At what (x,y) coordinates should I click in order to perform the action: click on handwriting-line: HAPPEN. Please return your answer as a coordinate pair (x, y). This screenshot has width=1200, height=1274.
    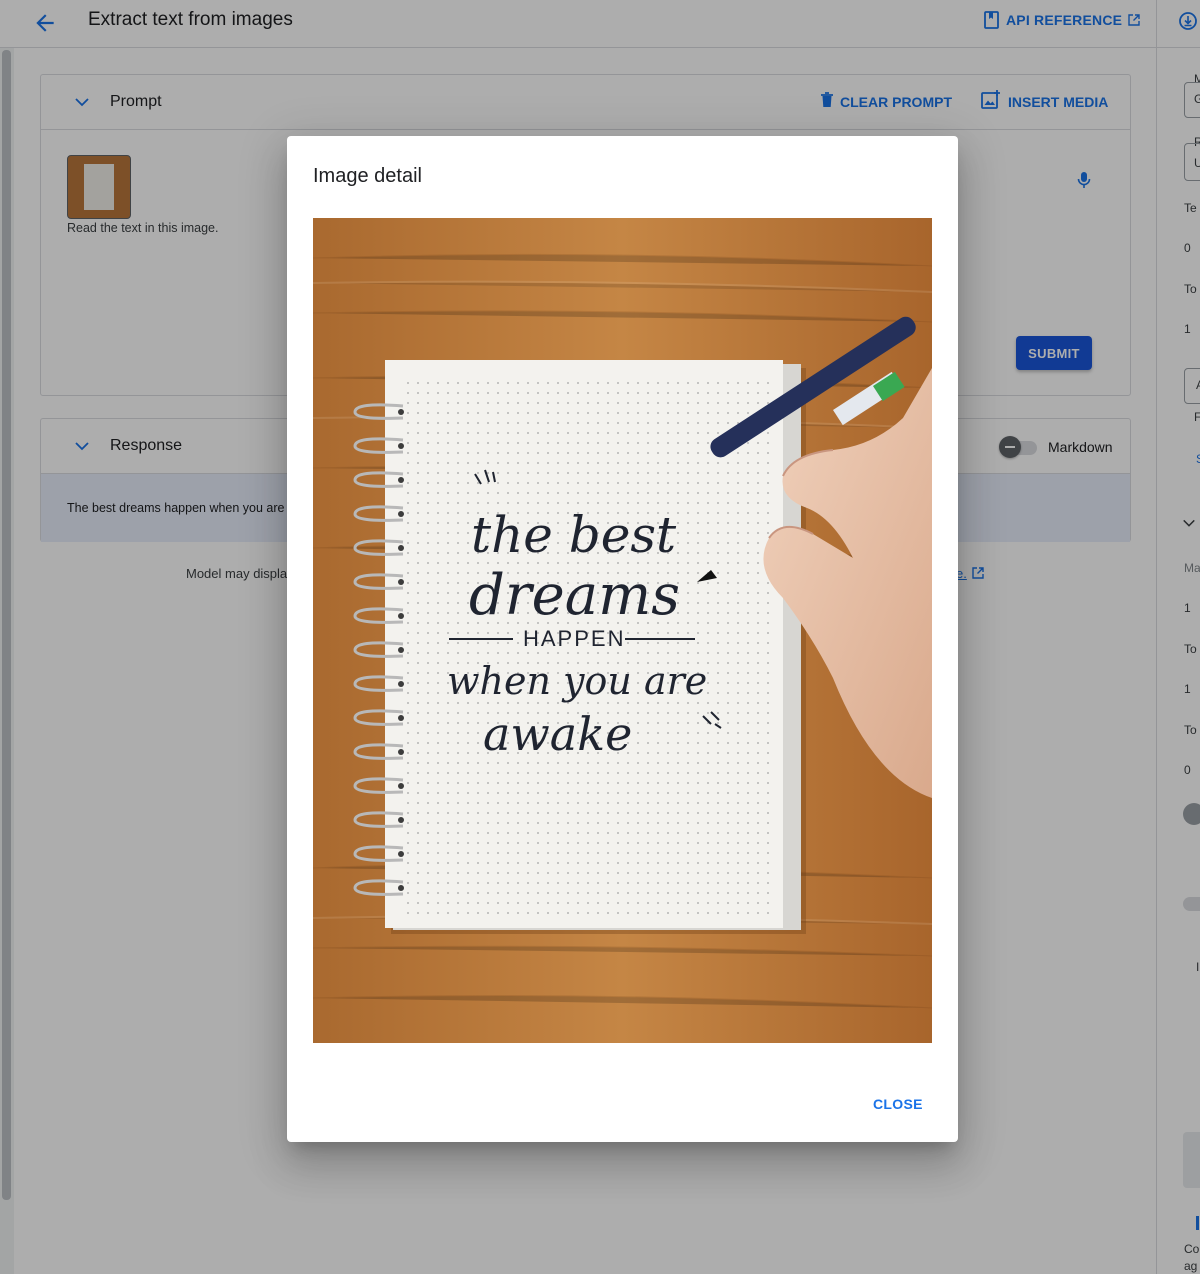
    Looking at the image, I should click on (574, 638).